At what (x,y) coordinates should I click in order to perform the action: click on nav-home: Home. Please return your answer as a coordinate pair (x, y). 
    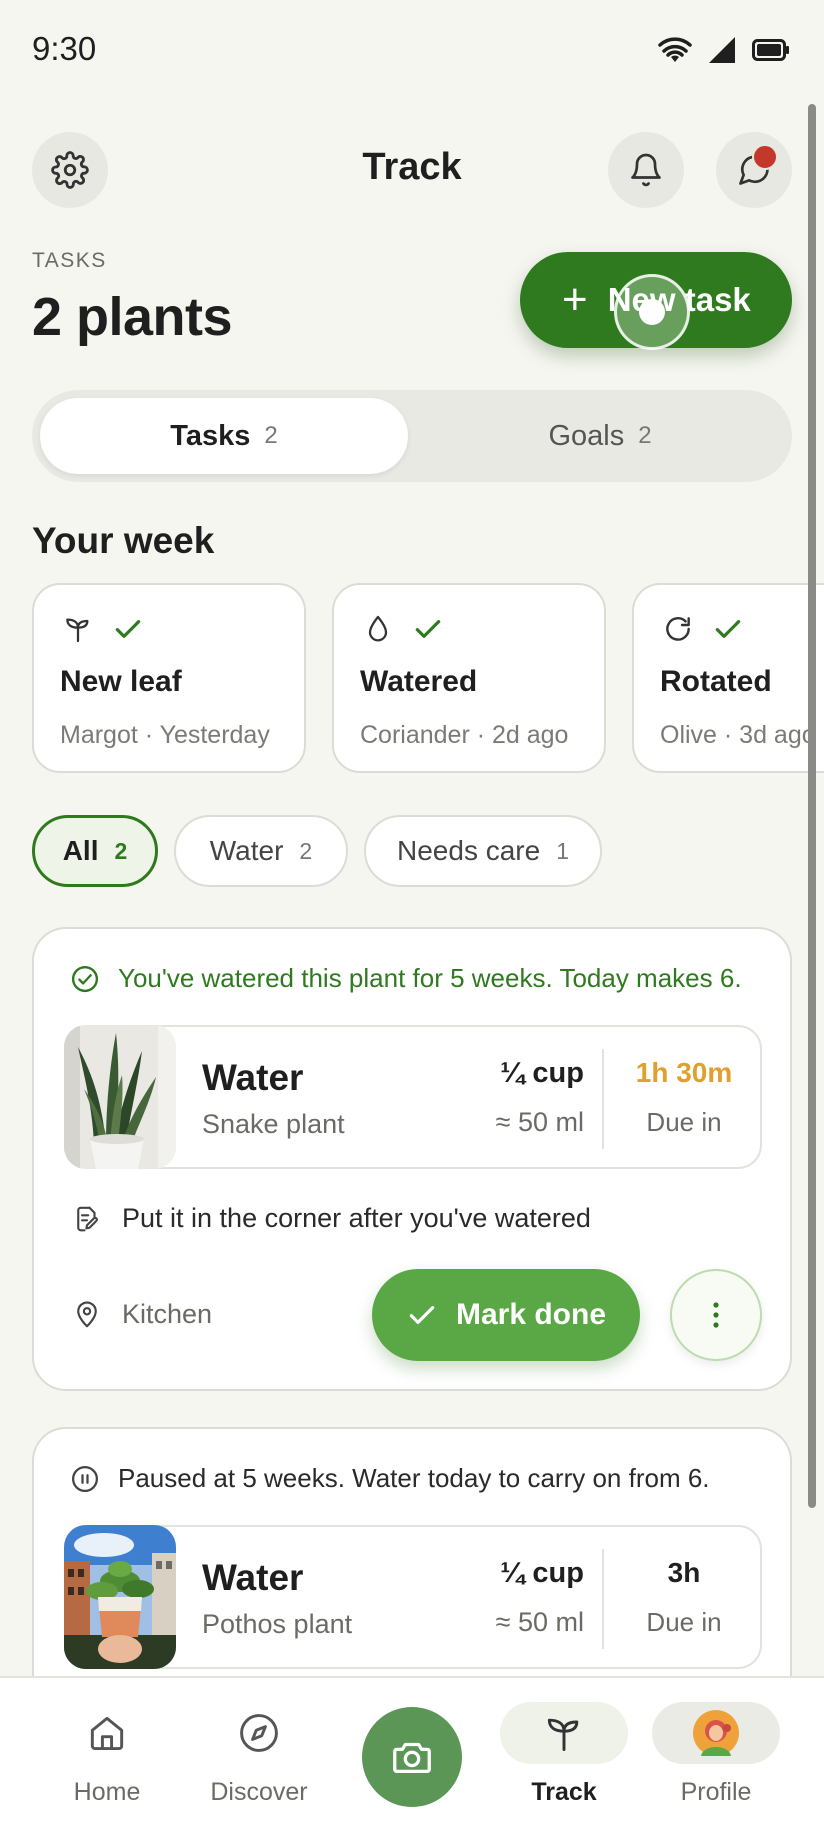
    Looking at the image, I should click on (107, 1754).